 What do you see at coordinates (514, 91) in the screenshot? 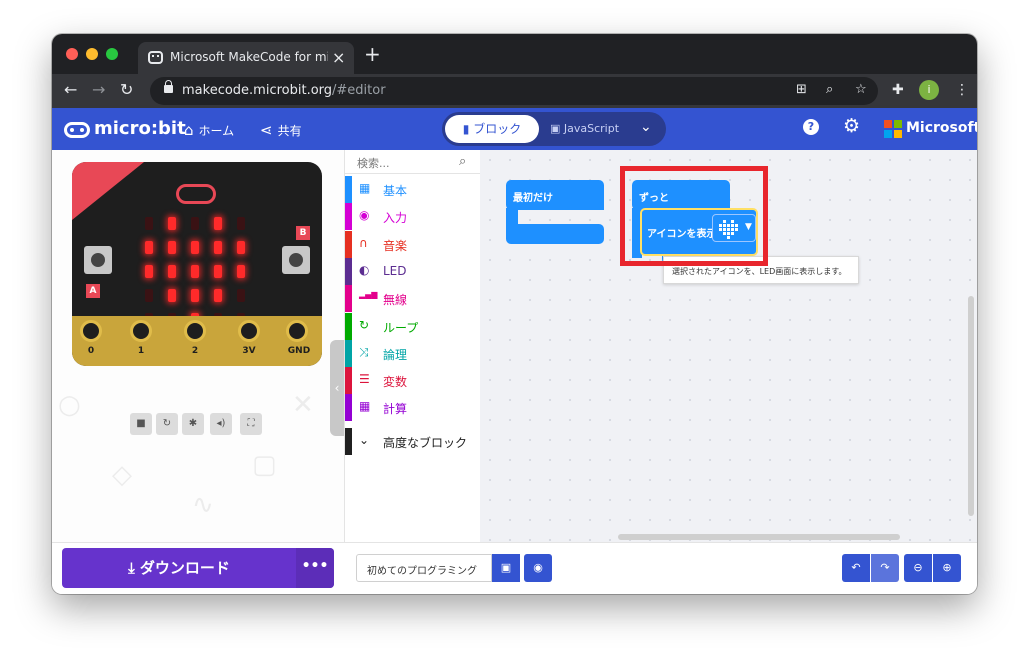
I see `address-bar: makecode.microbit.org/#editor ⊞ ⌕ ☆` at bounding box center [514, 91].